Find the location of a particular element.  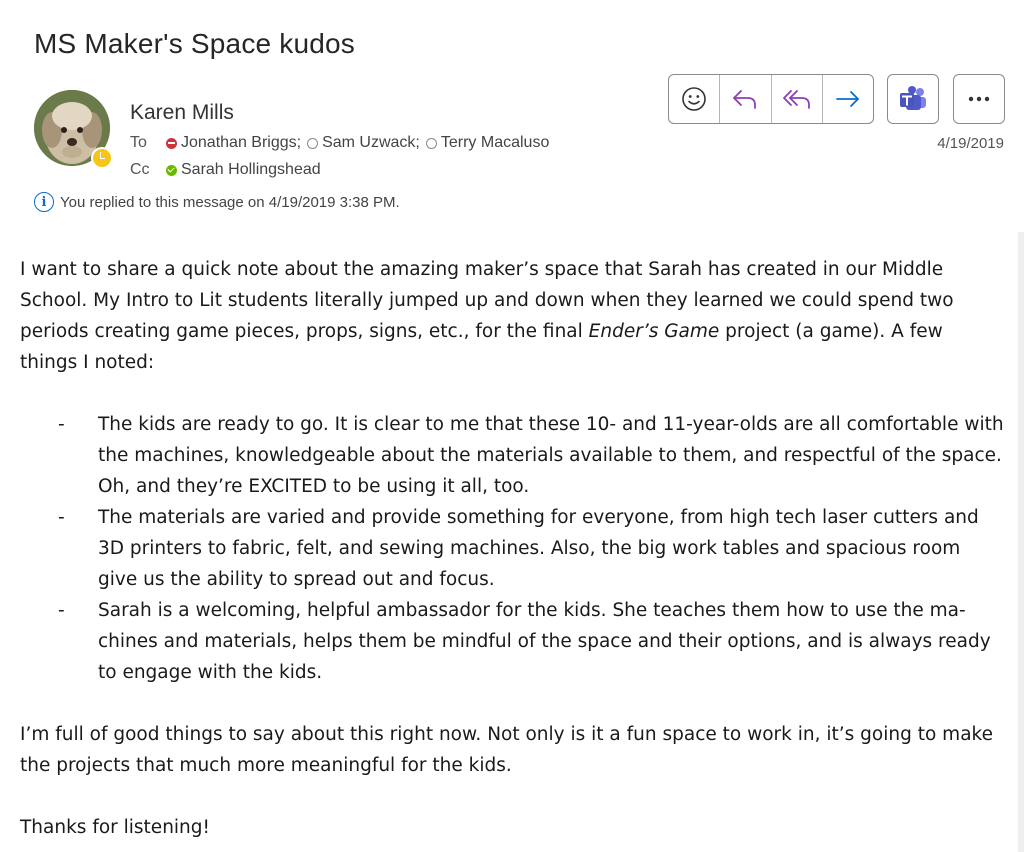

recipient-name: Jonathan Briggs; is located at coordinates (241, 142).